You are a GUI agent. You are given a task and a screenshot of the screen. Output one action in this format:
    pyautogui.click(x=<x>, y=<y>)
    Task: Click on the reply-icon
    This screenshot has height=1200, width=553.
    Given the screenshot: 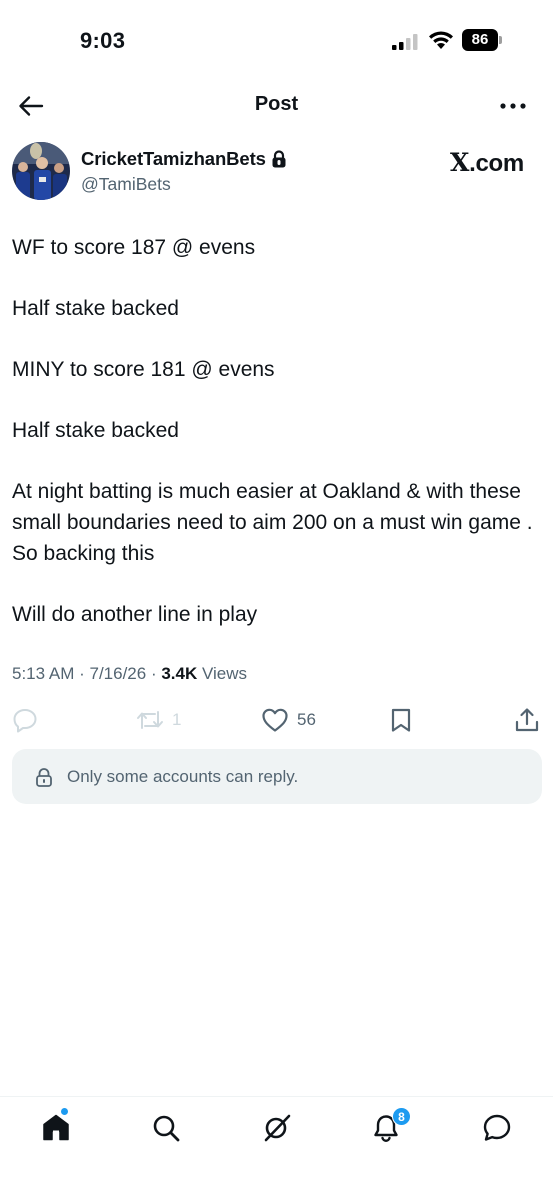 What is the action you would take?
    pyautogui.click(x=25, y=721)
    